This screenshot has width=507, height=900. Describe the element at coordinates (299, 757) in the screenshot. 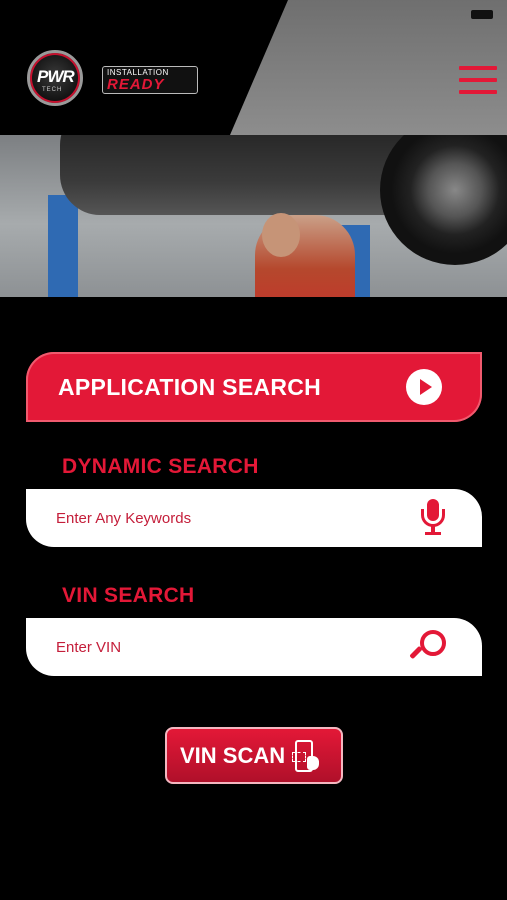

I see `scan-code` at that location.